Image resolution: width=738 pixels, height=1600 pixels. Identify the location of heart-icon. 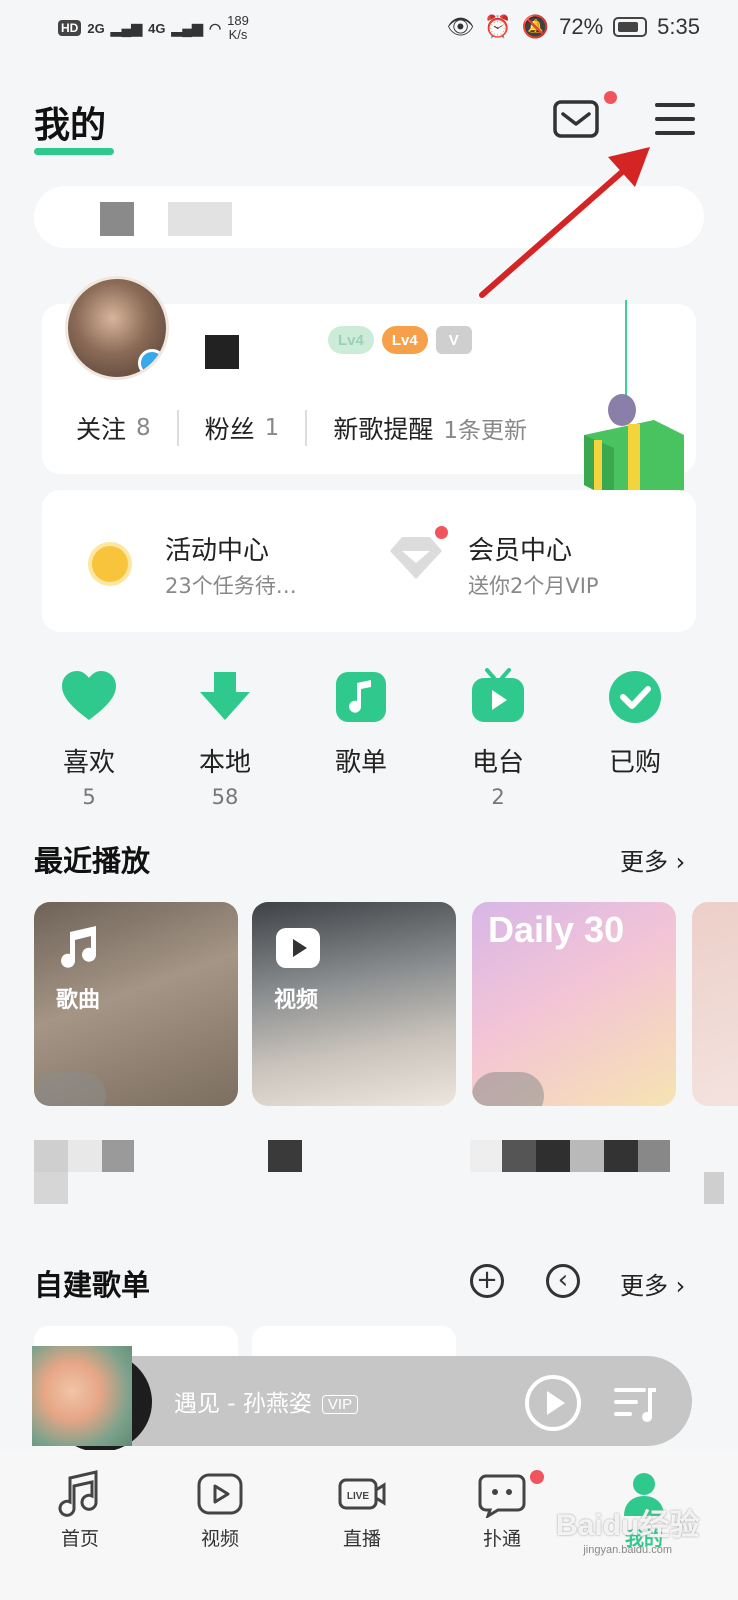
(89, 695).